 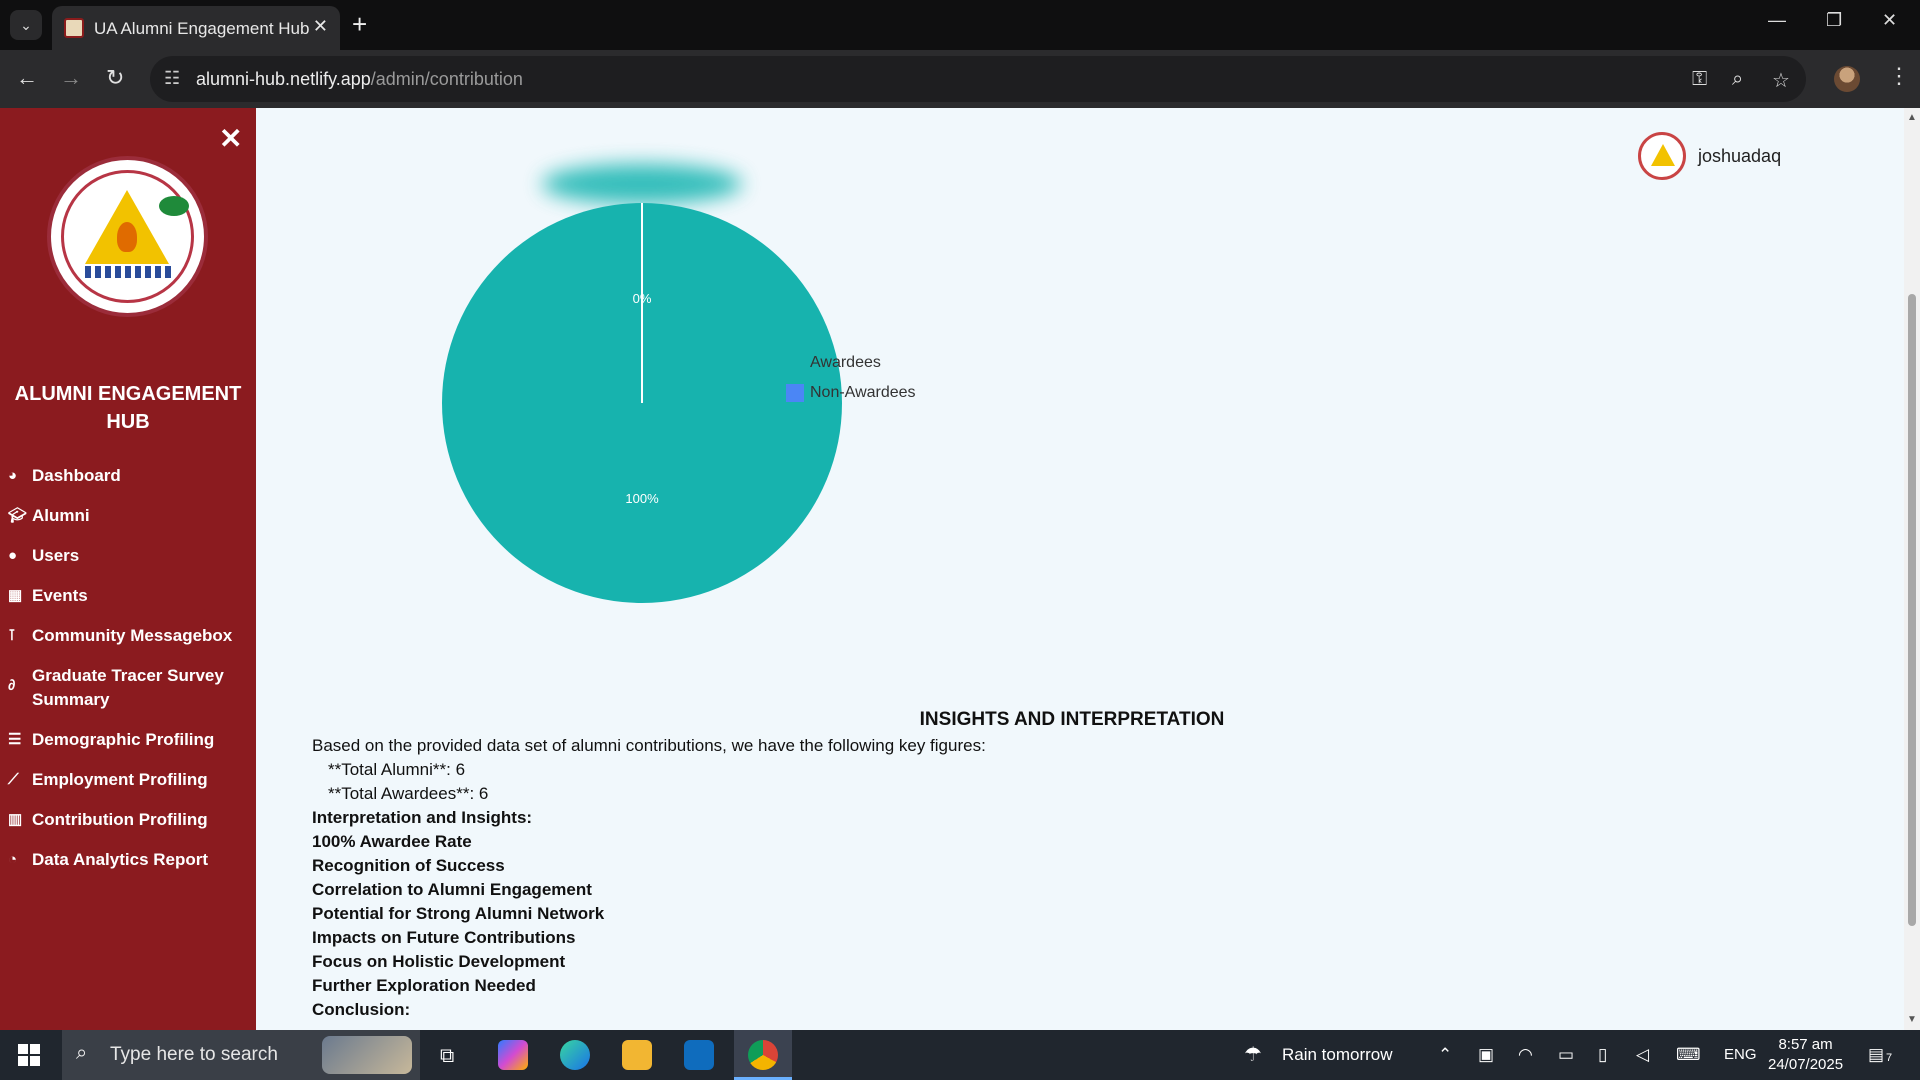 What do you see at coordinates (12, 685) in the screenshot?
I see `paperclip-icon: ∂` at bounding box center [12, 685].